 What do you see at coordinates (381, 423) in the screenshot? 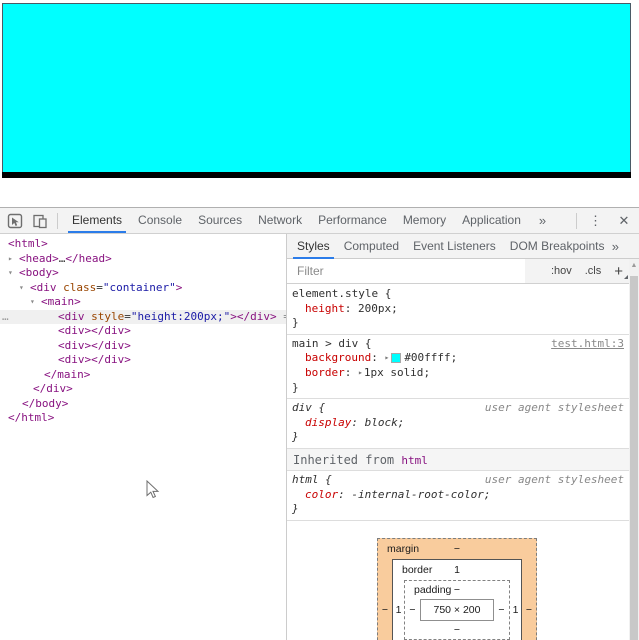
I see `css-property-value: block` at bounding box center [381, 423].